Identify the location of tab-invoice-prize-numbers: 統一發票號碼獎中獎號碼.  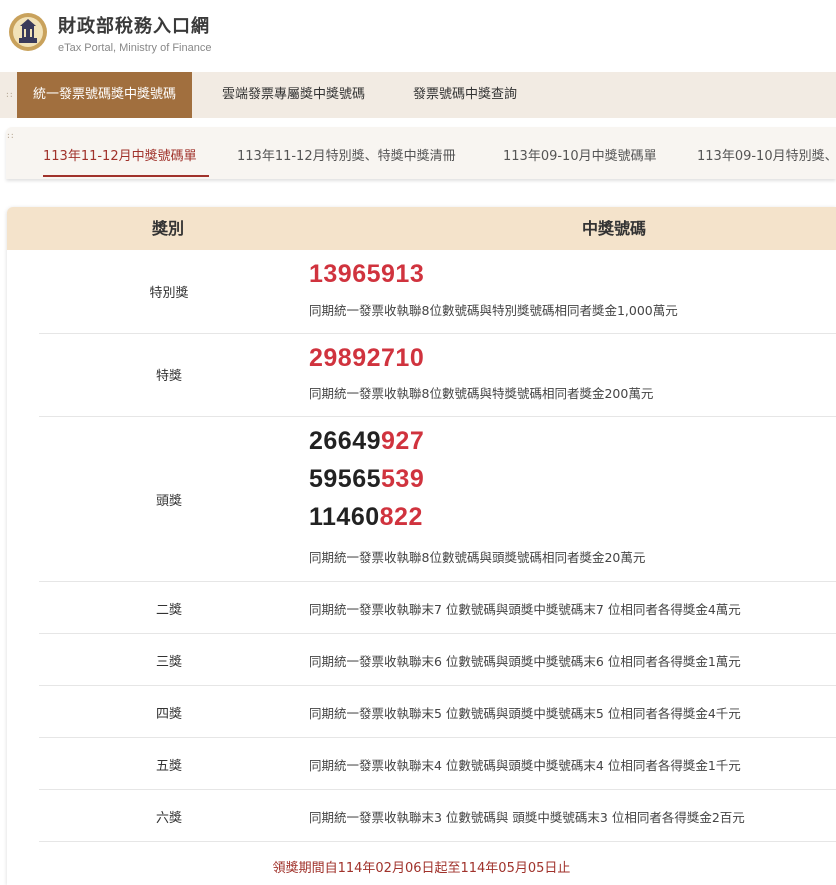
(105, 95).